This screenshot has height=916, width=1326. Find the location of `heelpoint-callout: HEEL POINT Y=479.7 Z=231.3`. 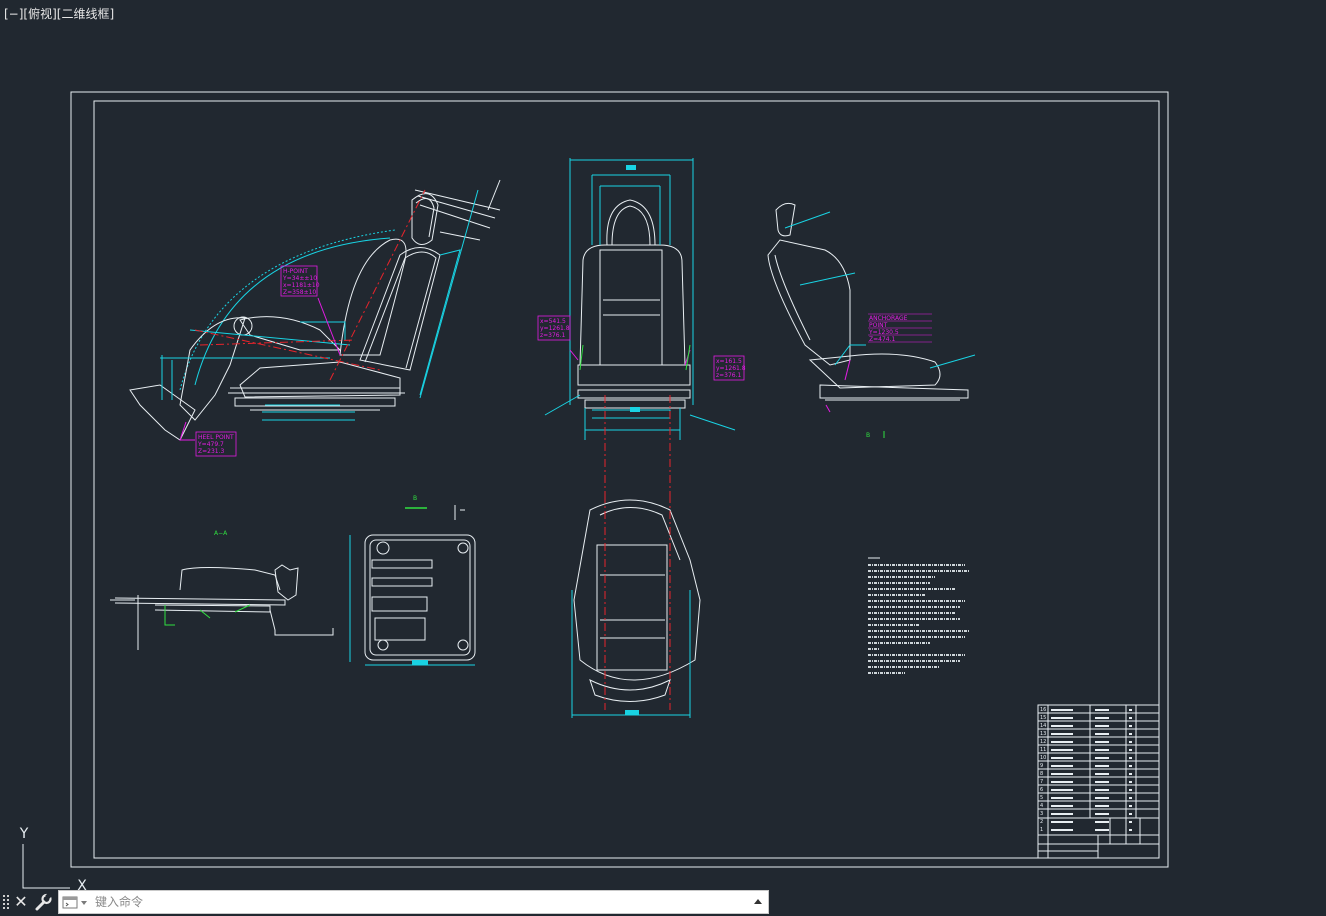

heelpoint-callout: HEEL POINT Y=479.7 Z=231.3 is located at coordinates (216, 444).